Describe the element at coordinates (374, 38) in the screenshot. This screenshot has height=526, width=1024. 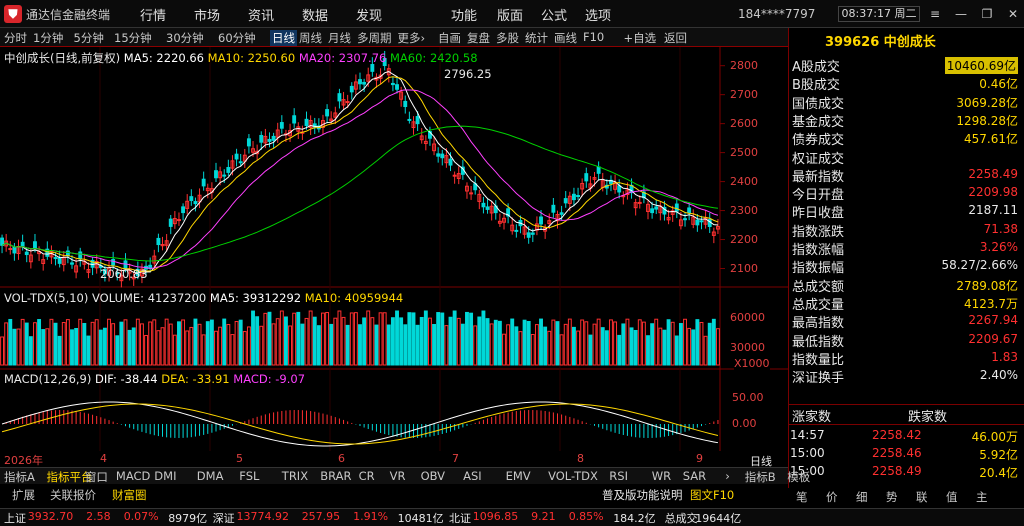
I see `toolbar-item-9: 多周期` at that location.